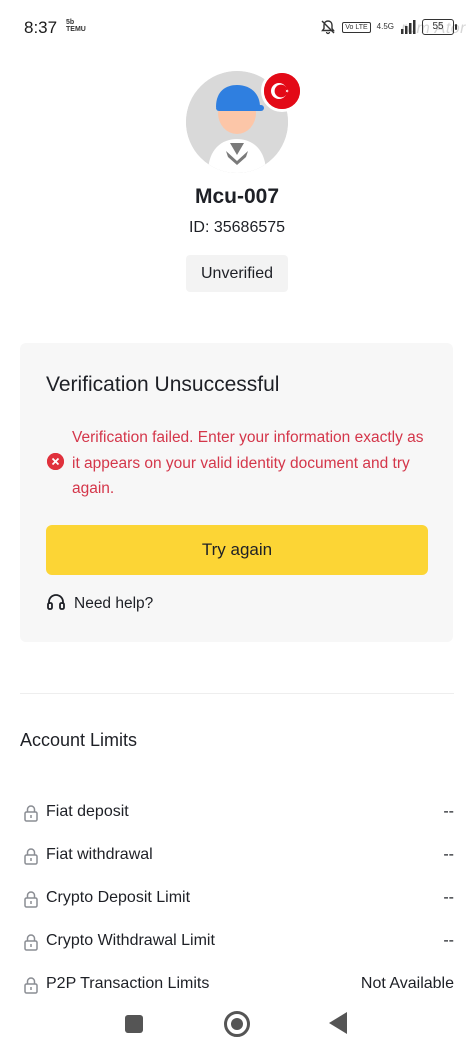 This screenshot has width=474, height=1053. I want to click on limit-row-fiat-deposit: Fiat deposit --, so click(237, 813).